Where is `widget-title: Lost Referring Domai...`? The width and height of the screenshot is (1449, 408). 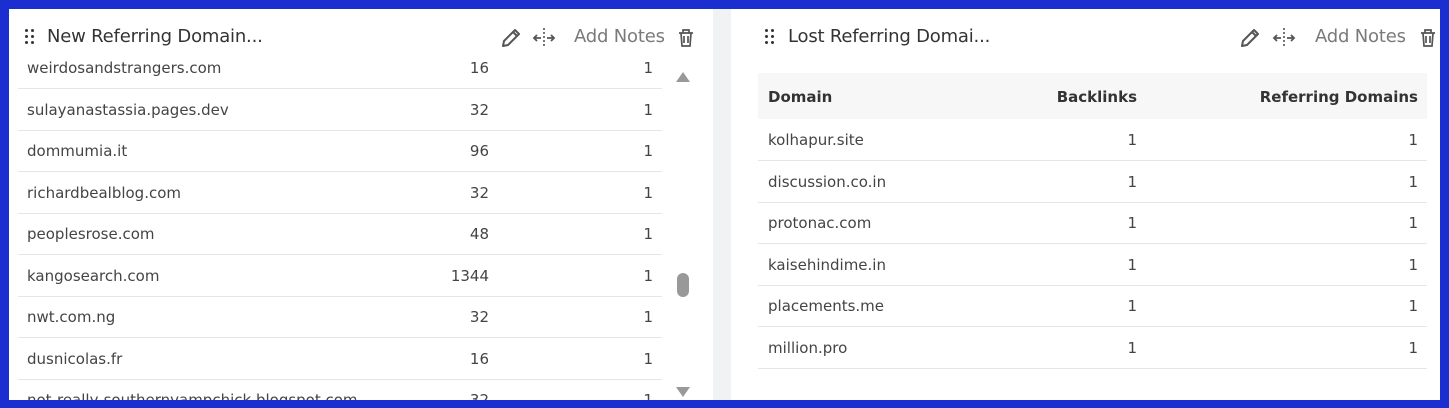 widget-title: Lost Referring Domai... is located at coordinates (889, 36).